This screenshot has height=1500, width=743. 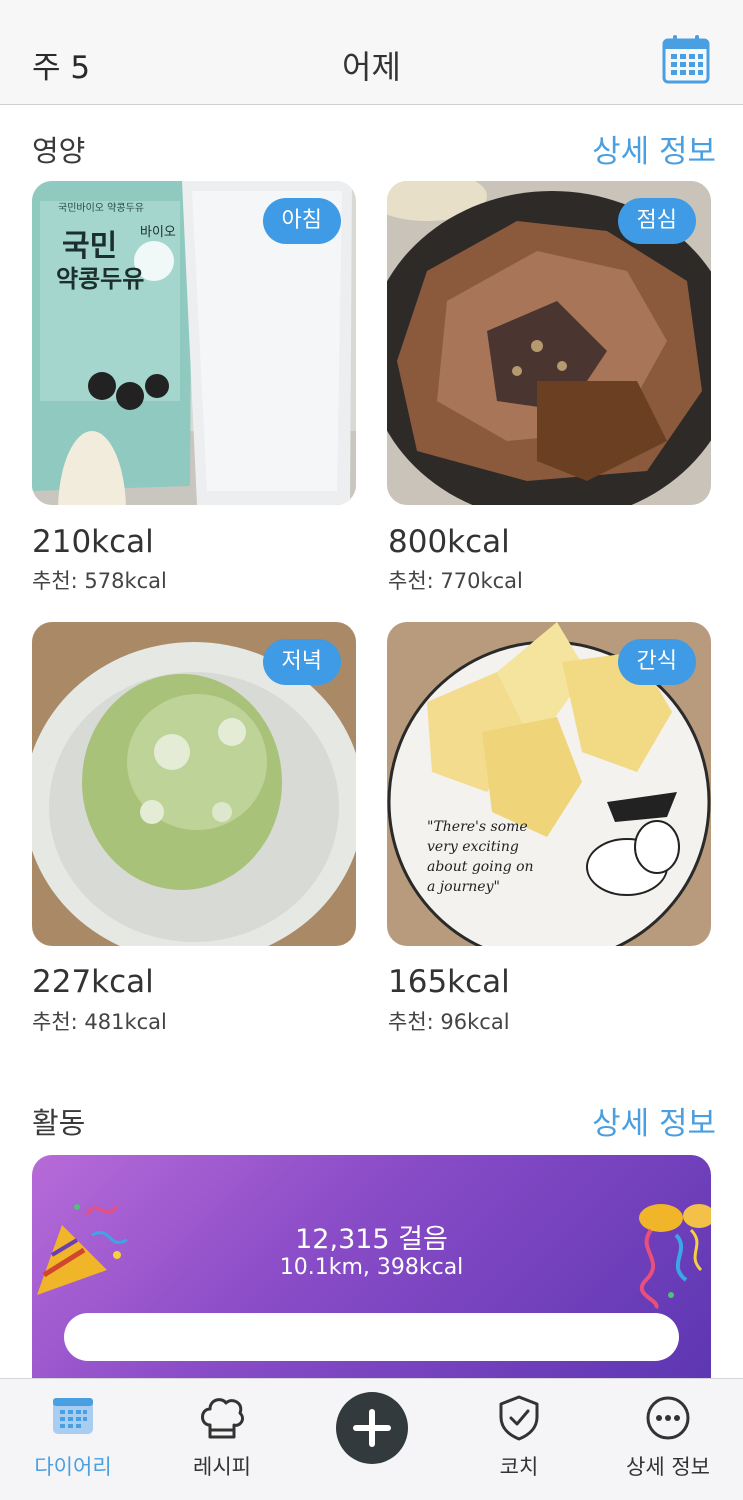 What do you see at coordinates (519, 1467) in the screenshot?
I see `tab-coach-label: 코치` at bounding box center [519, 1467].